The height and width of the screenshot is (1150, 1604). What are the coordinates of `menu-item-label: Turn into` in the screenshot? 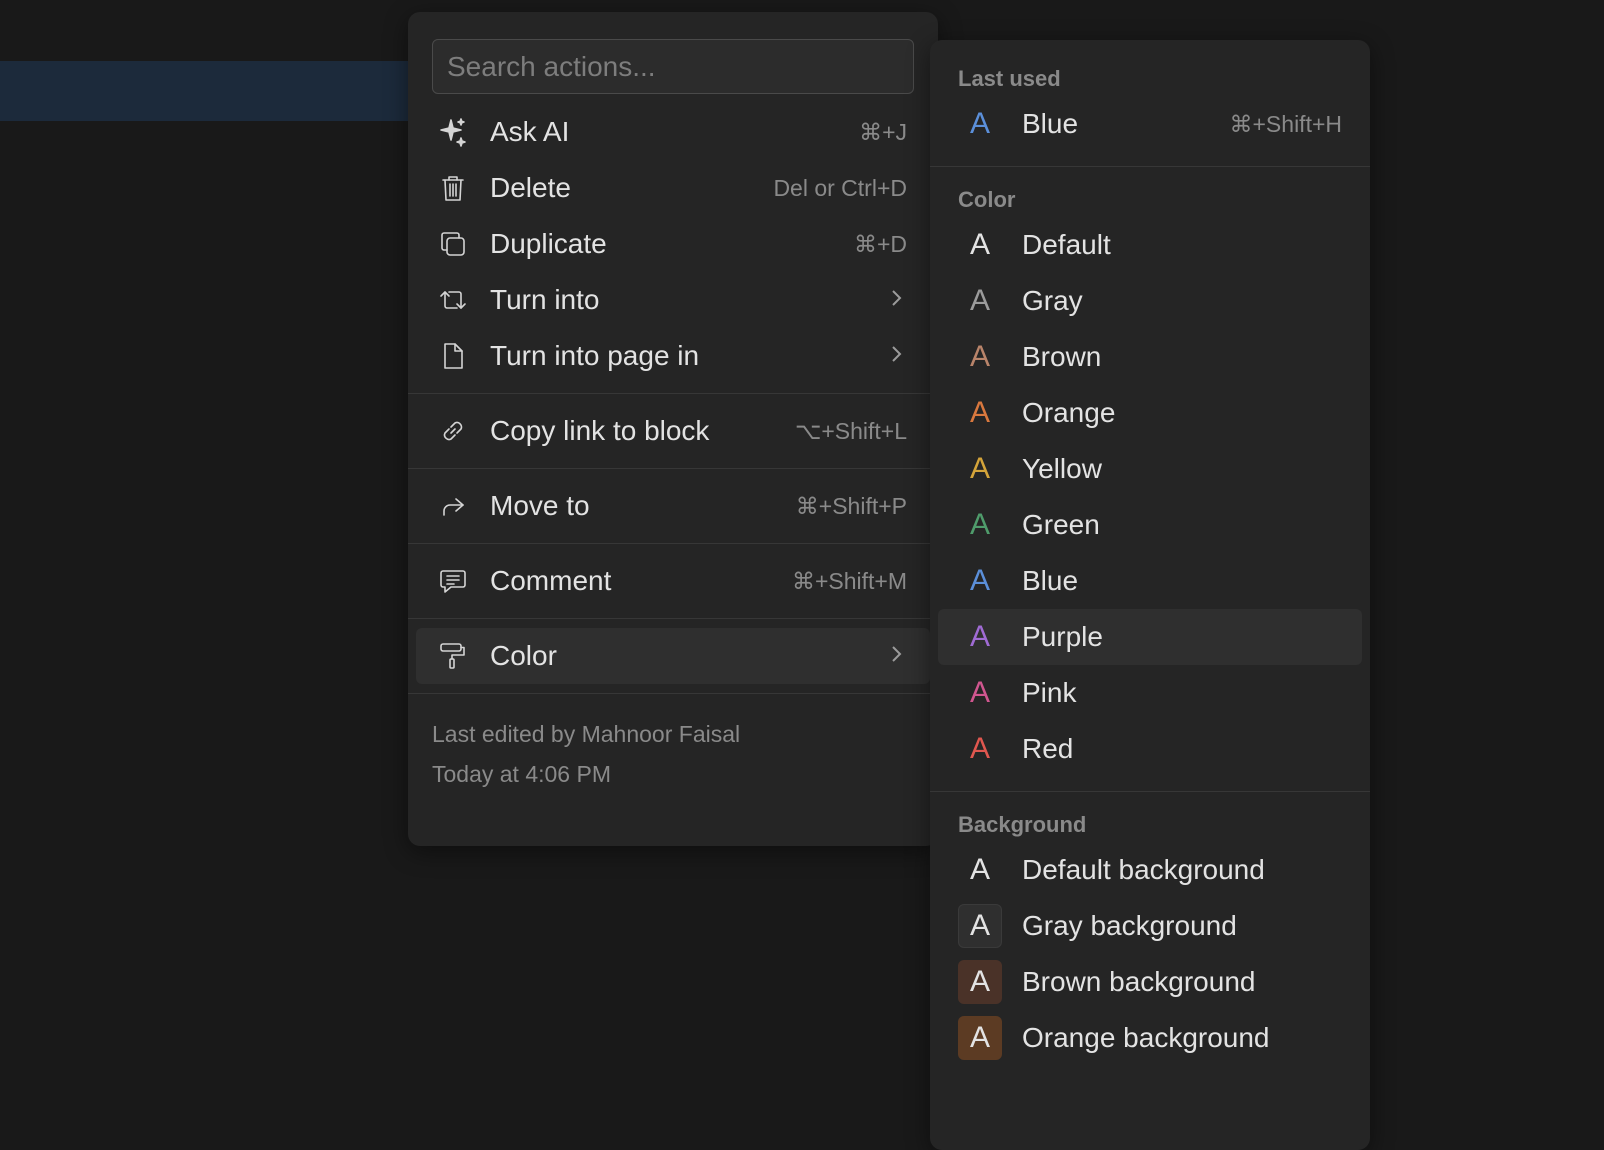 It's located at (545, 299).